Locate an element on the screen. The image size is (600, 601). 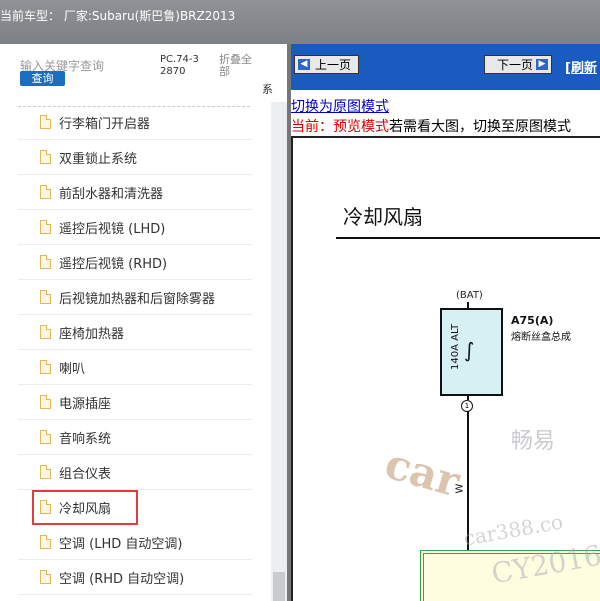
collapse-all-button: 折叠全部 is located at coordinates (239, 66).